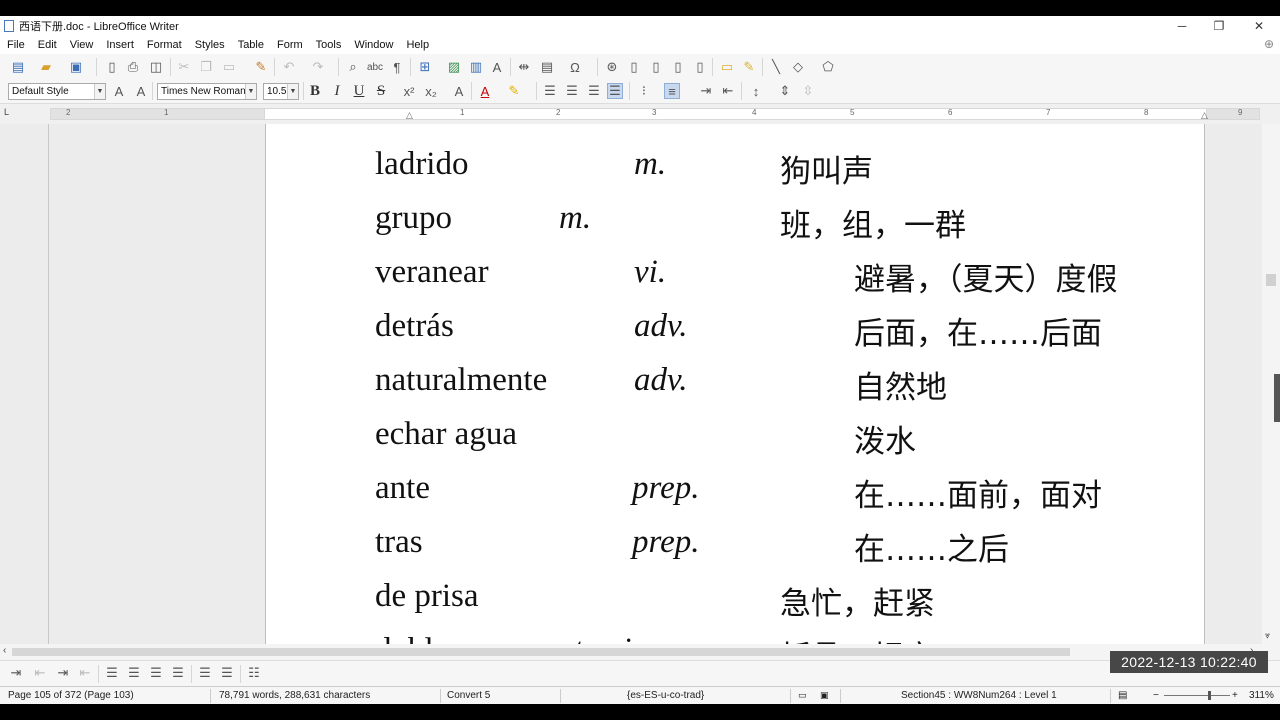 Image resolution: width=1280 pixels, height=720 pixels. I want to click on insert-image-icon: ▨, so click(454, 67).